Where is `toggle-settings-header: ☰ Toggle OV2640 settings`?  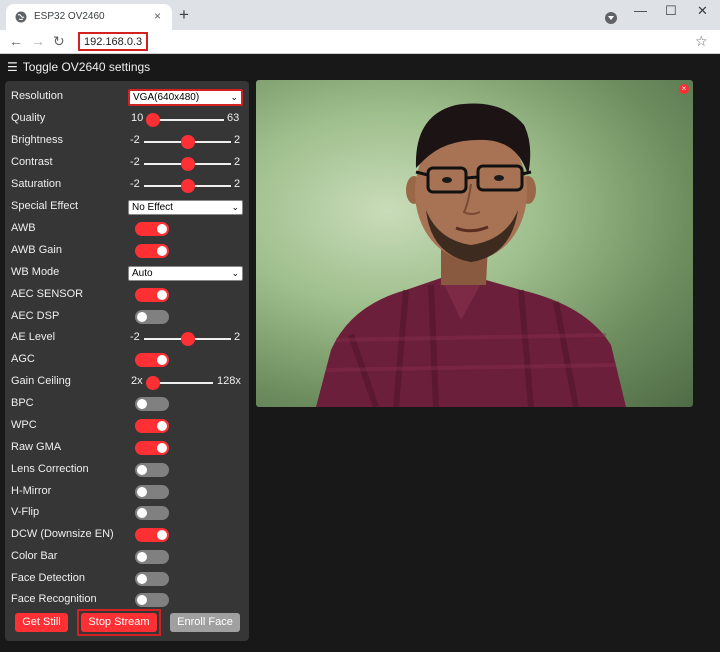 toggle-settings-header: ☰ Toggle OV2640 settings is located at coordinates (78, 67).